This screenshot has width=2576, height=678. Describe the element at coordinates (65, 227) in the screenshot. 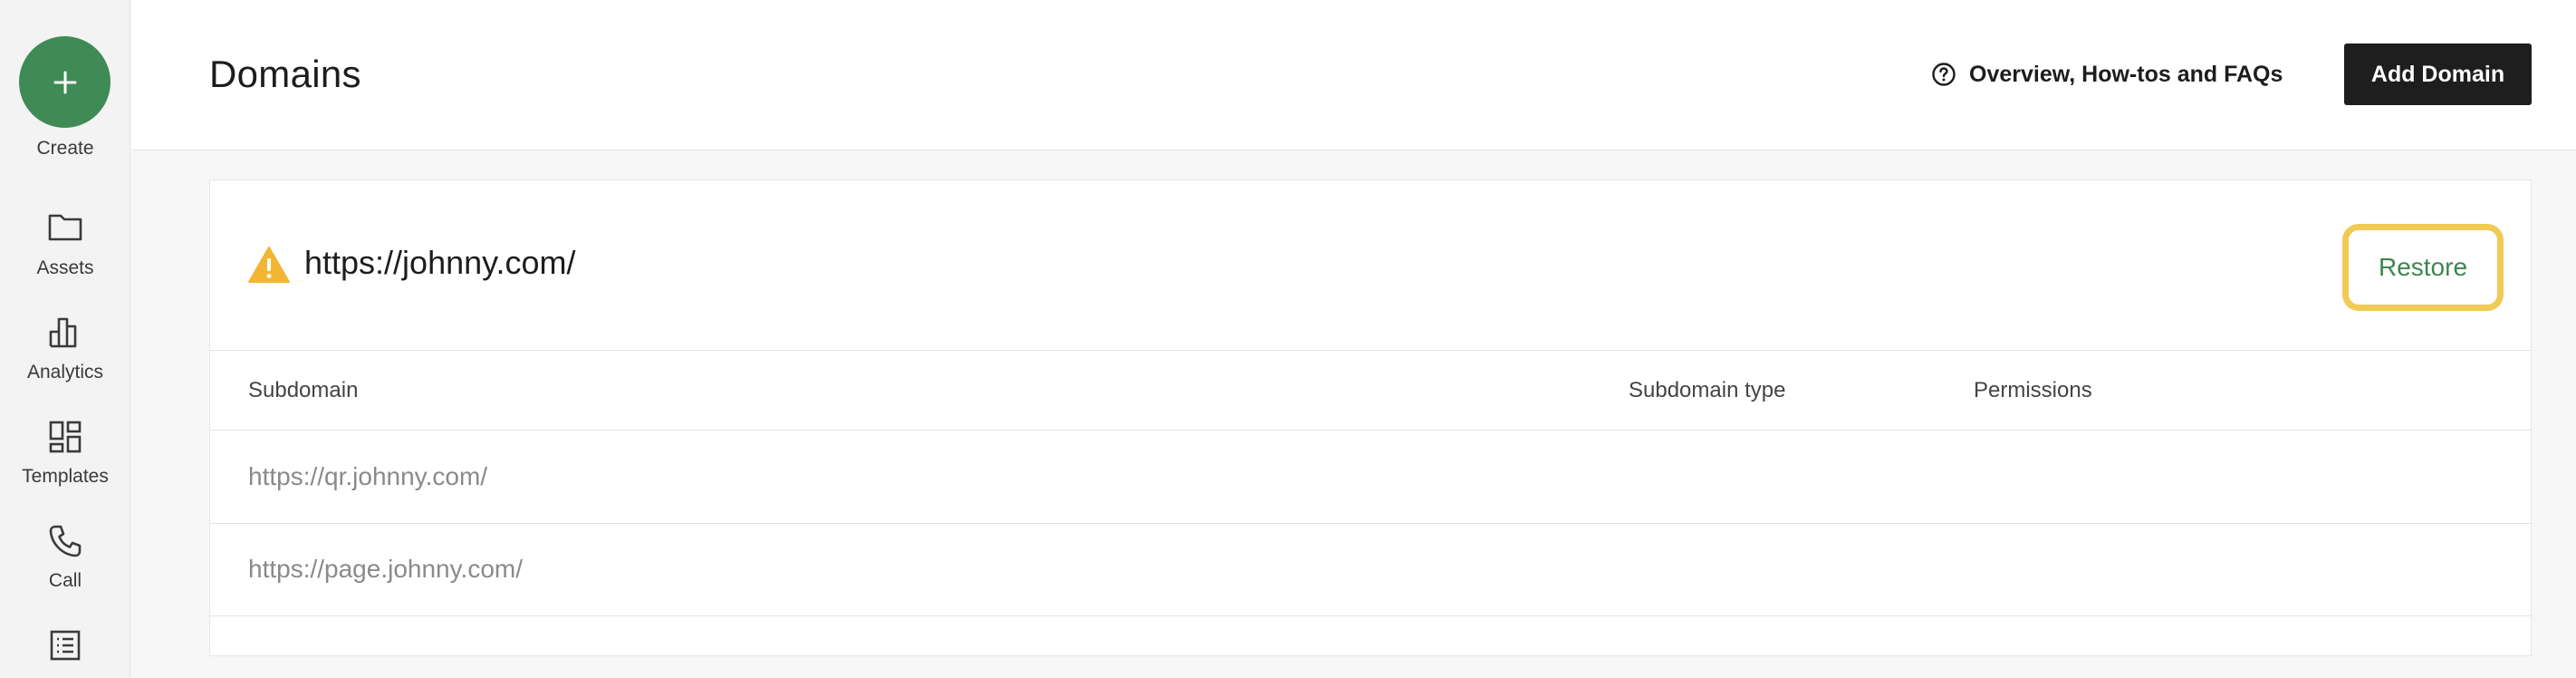

I see `folder-icon` at that location.